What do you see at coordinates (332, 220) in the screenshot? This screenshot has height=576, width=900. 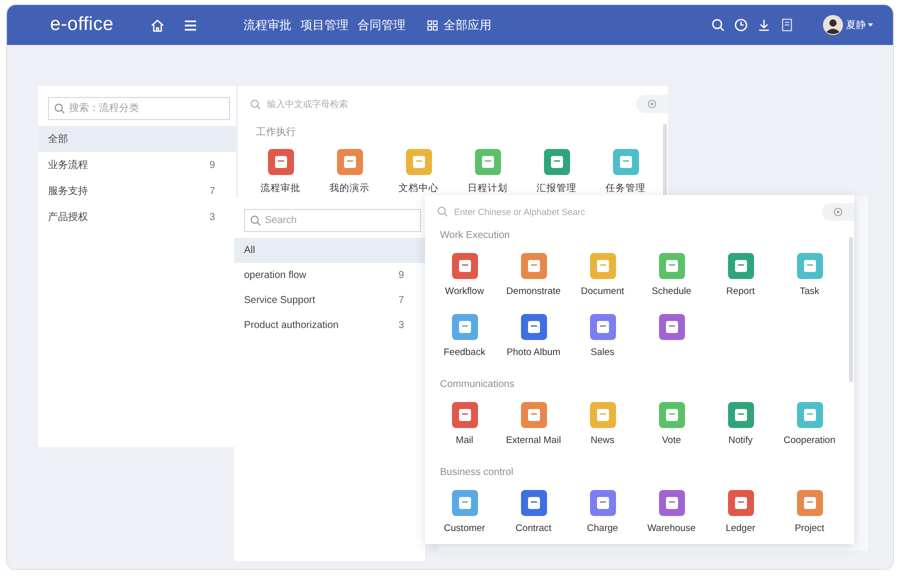 I see `search-field: Search` at bounding box center [332, 220].